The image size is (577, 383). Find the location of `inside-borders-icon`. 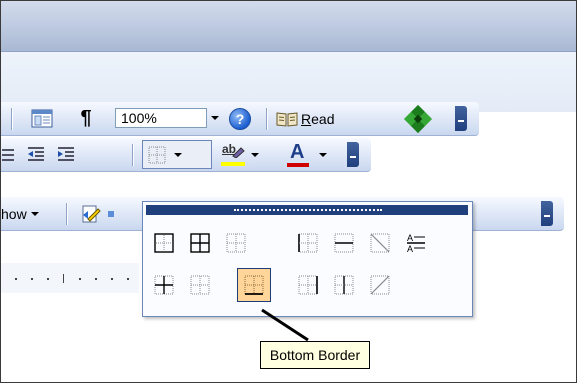

inside-borders-icon is located at coordinates (236, 243).